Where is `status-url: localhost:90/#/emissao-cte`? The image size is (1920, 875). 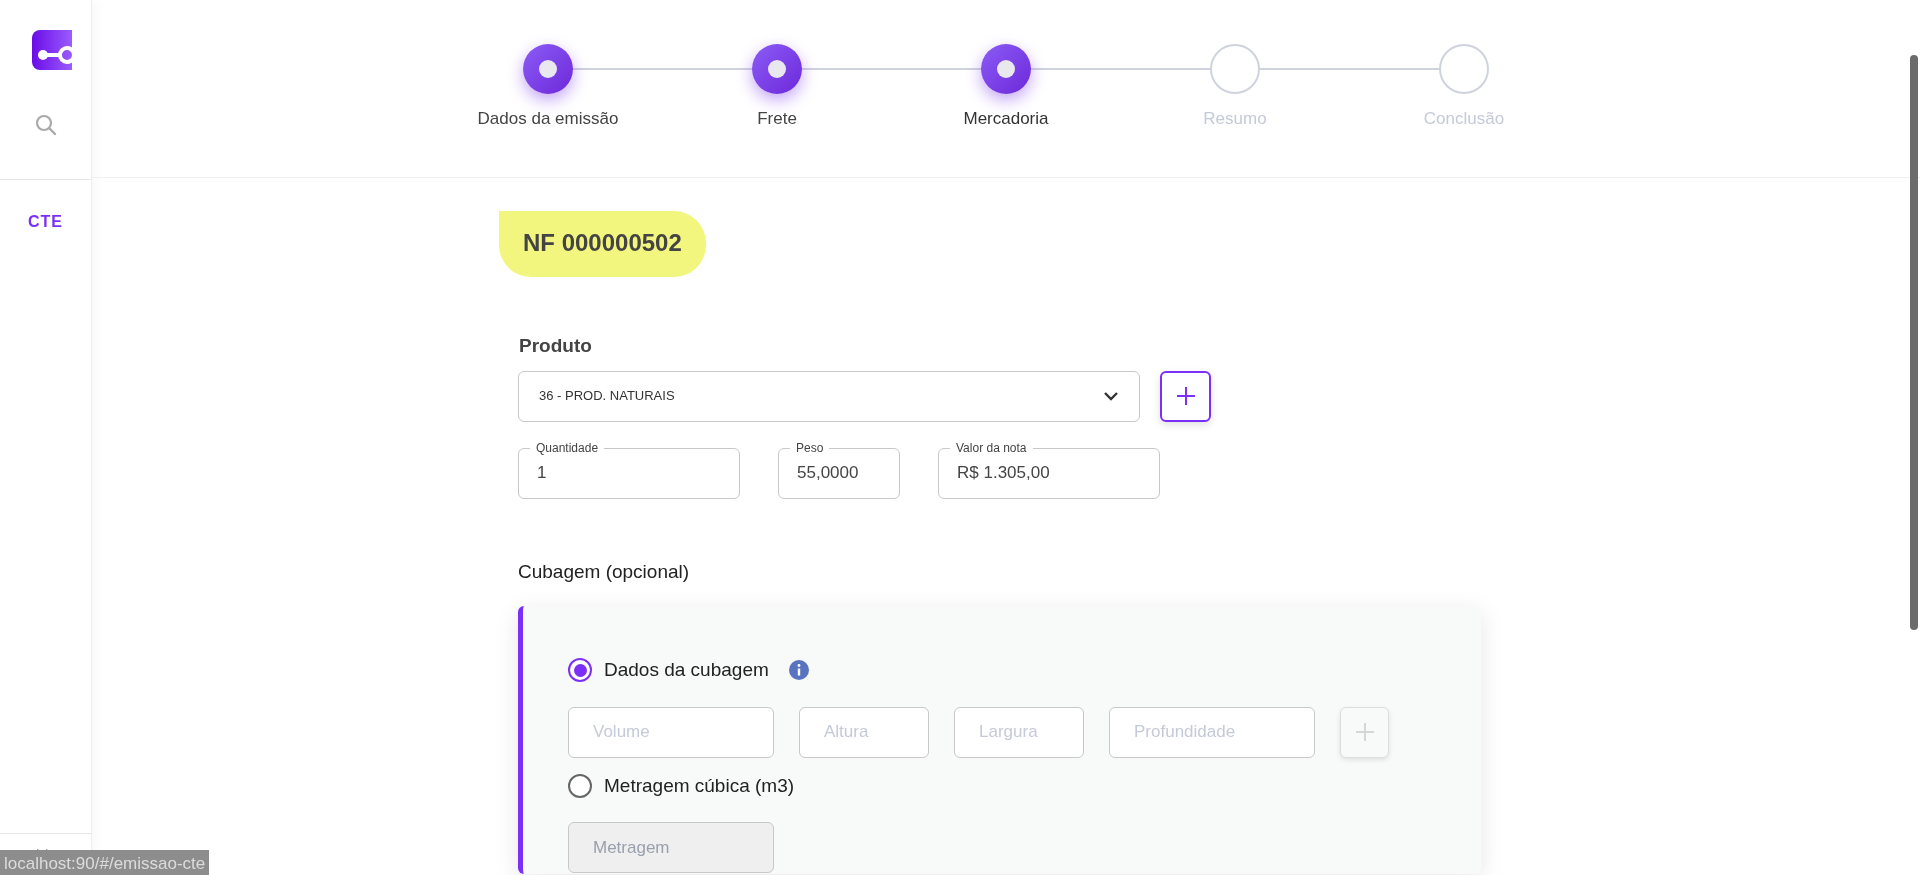
status-url: localhost:90/#/emissao-cte is located at coordinates (105, 862).